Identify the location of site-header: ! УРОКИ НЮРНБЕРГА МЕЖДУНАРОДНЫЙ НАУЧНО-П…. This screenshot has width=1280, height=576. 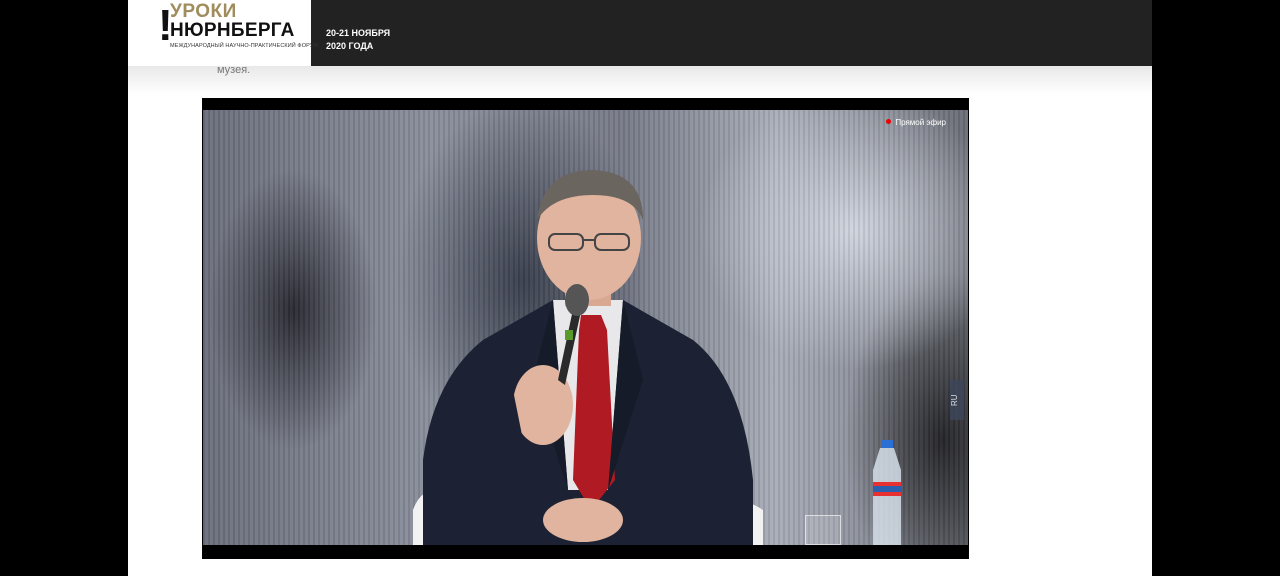
(640, 33).